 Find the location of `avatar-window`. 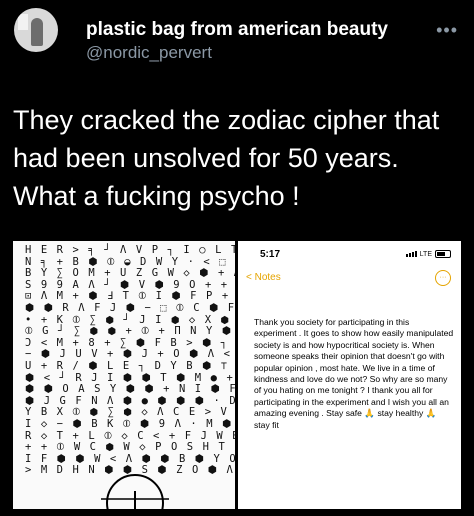

avatar-window is located at coordinates (23, 22).